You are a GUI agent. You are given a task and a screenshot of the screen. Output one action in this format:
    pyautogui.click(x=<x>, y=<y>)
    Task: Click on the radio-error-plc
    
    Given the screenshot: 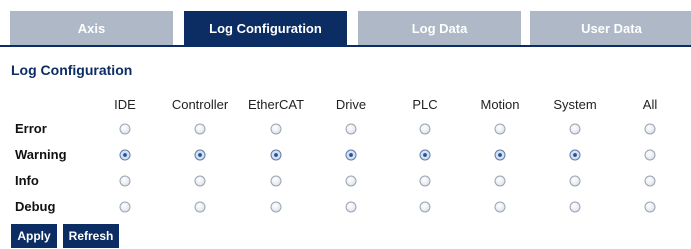 What is the action you would take?
    pyautogui.click(x=425, y=129)
    